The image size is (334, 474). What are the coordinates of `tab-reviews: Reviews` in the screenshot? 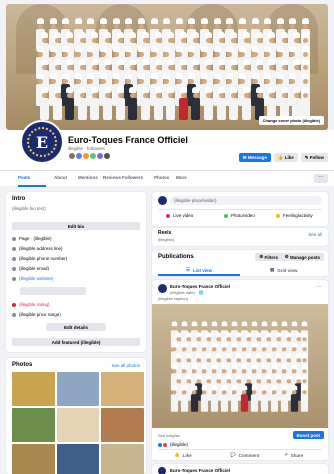 It's located at (112, 177).